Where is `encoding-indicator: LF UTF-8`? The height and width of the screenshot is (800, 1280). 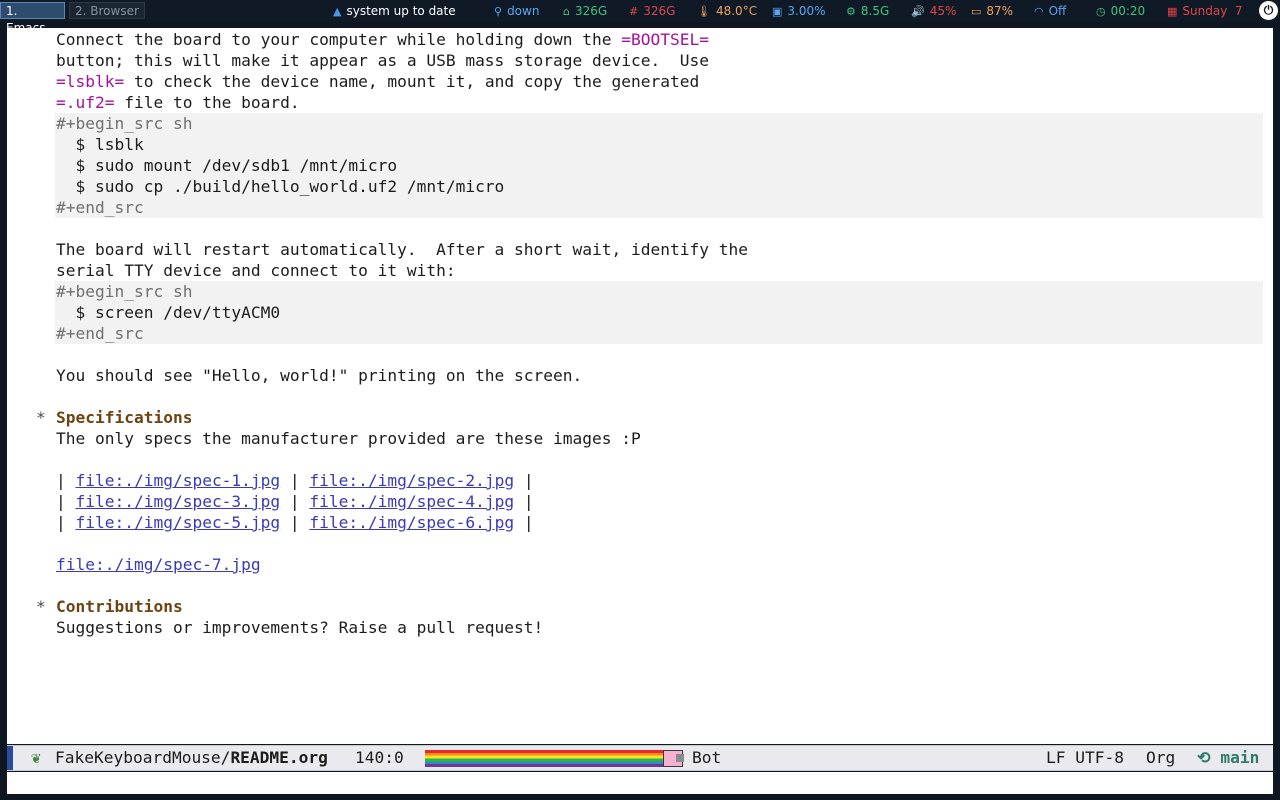 encoding-indicator: LF UTF-8 is located at coordinates (1085, 758).